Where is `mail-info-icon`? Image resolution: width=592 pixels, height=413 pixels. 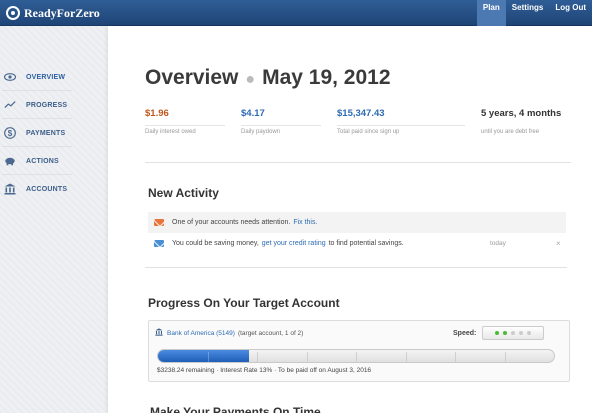
mail-info-icon is located at coordinates (159, 243).